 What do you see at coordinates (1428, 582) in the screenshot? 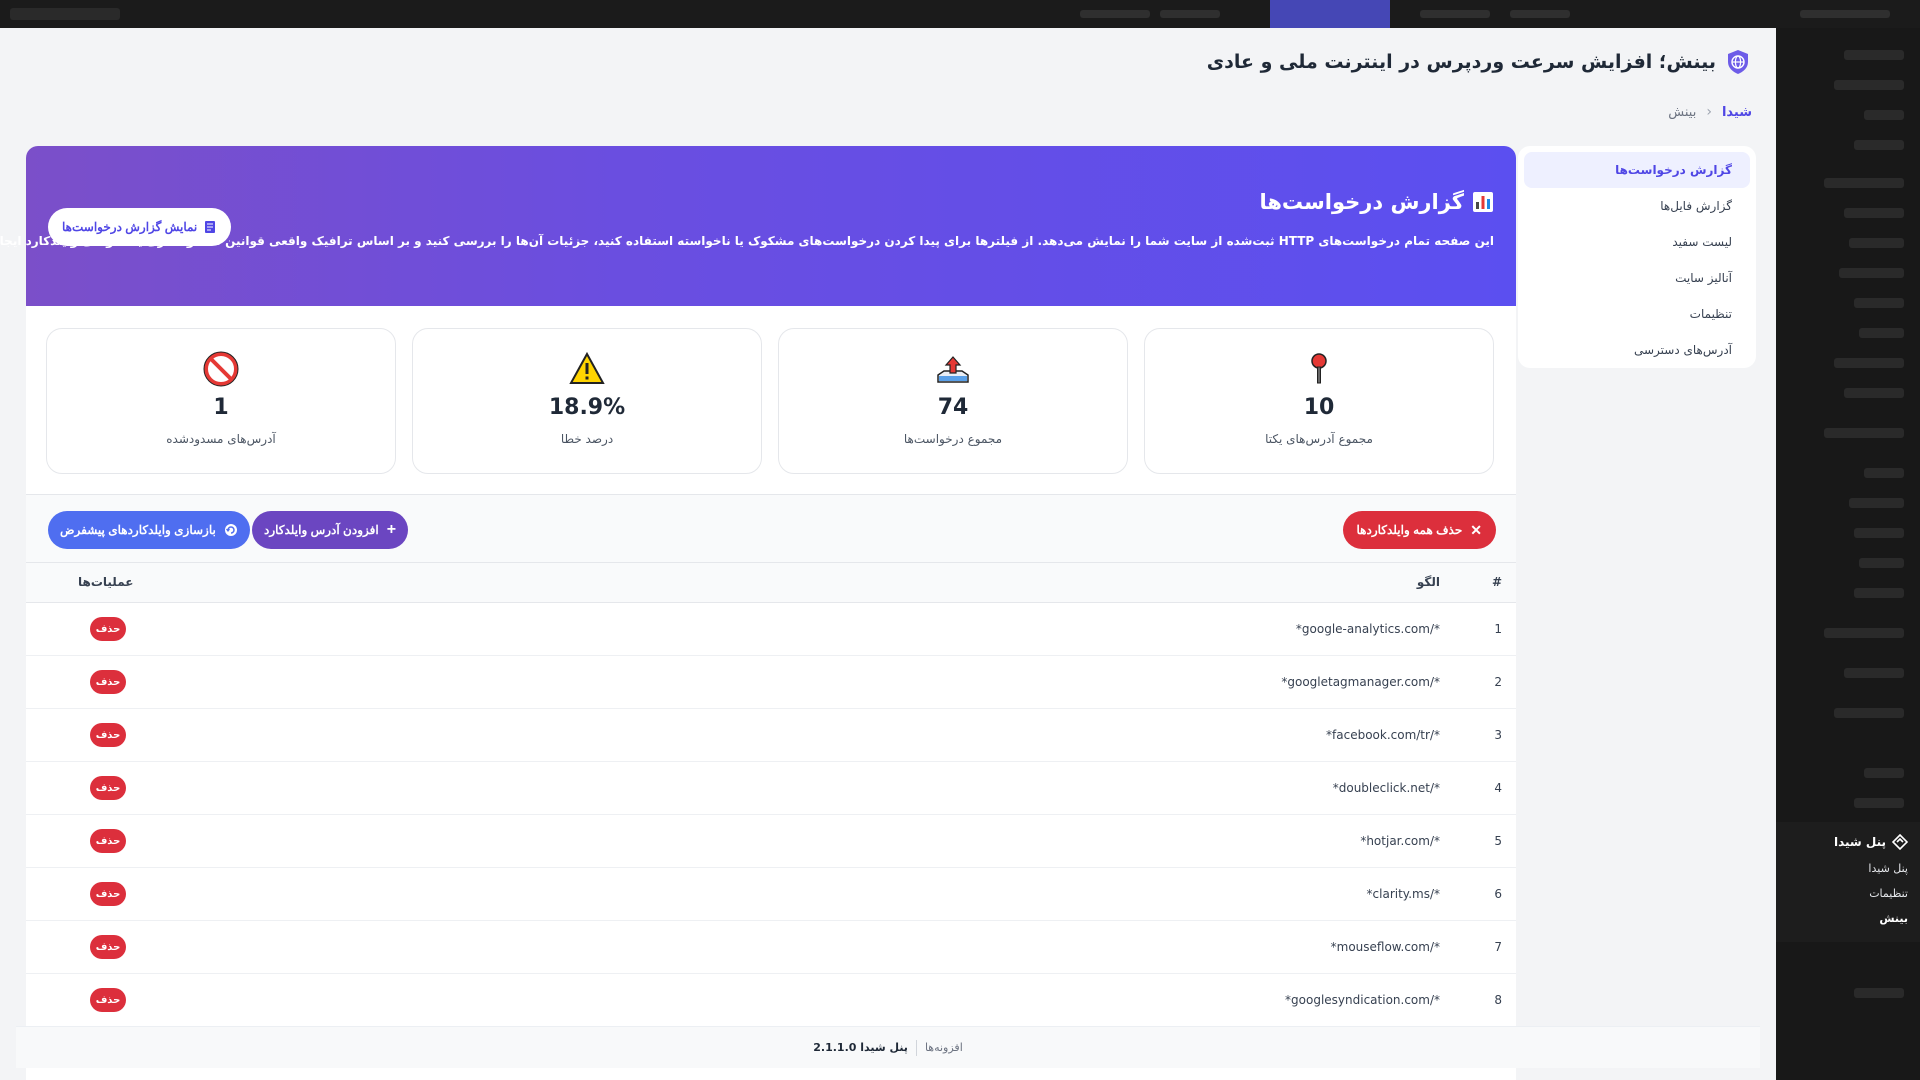
I see `column-header-pattern: الگو` at bounding box center [1428, 582].